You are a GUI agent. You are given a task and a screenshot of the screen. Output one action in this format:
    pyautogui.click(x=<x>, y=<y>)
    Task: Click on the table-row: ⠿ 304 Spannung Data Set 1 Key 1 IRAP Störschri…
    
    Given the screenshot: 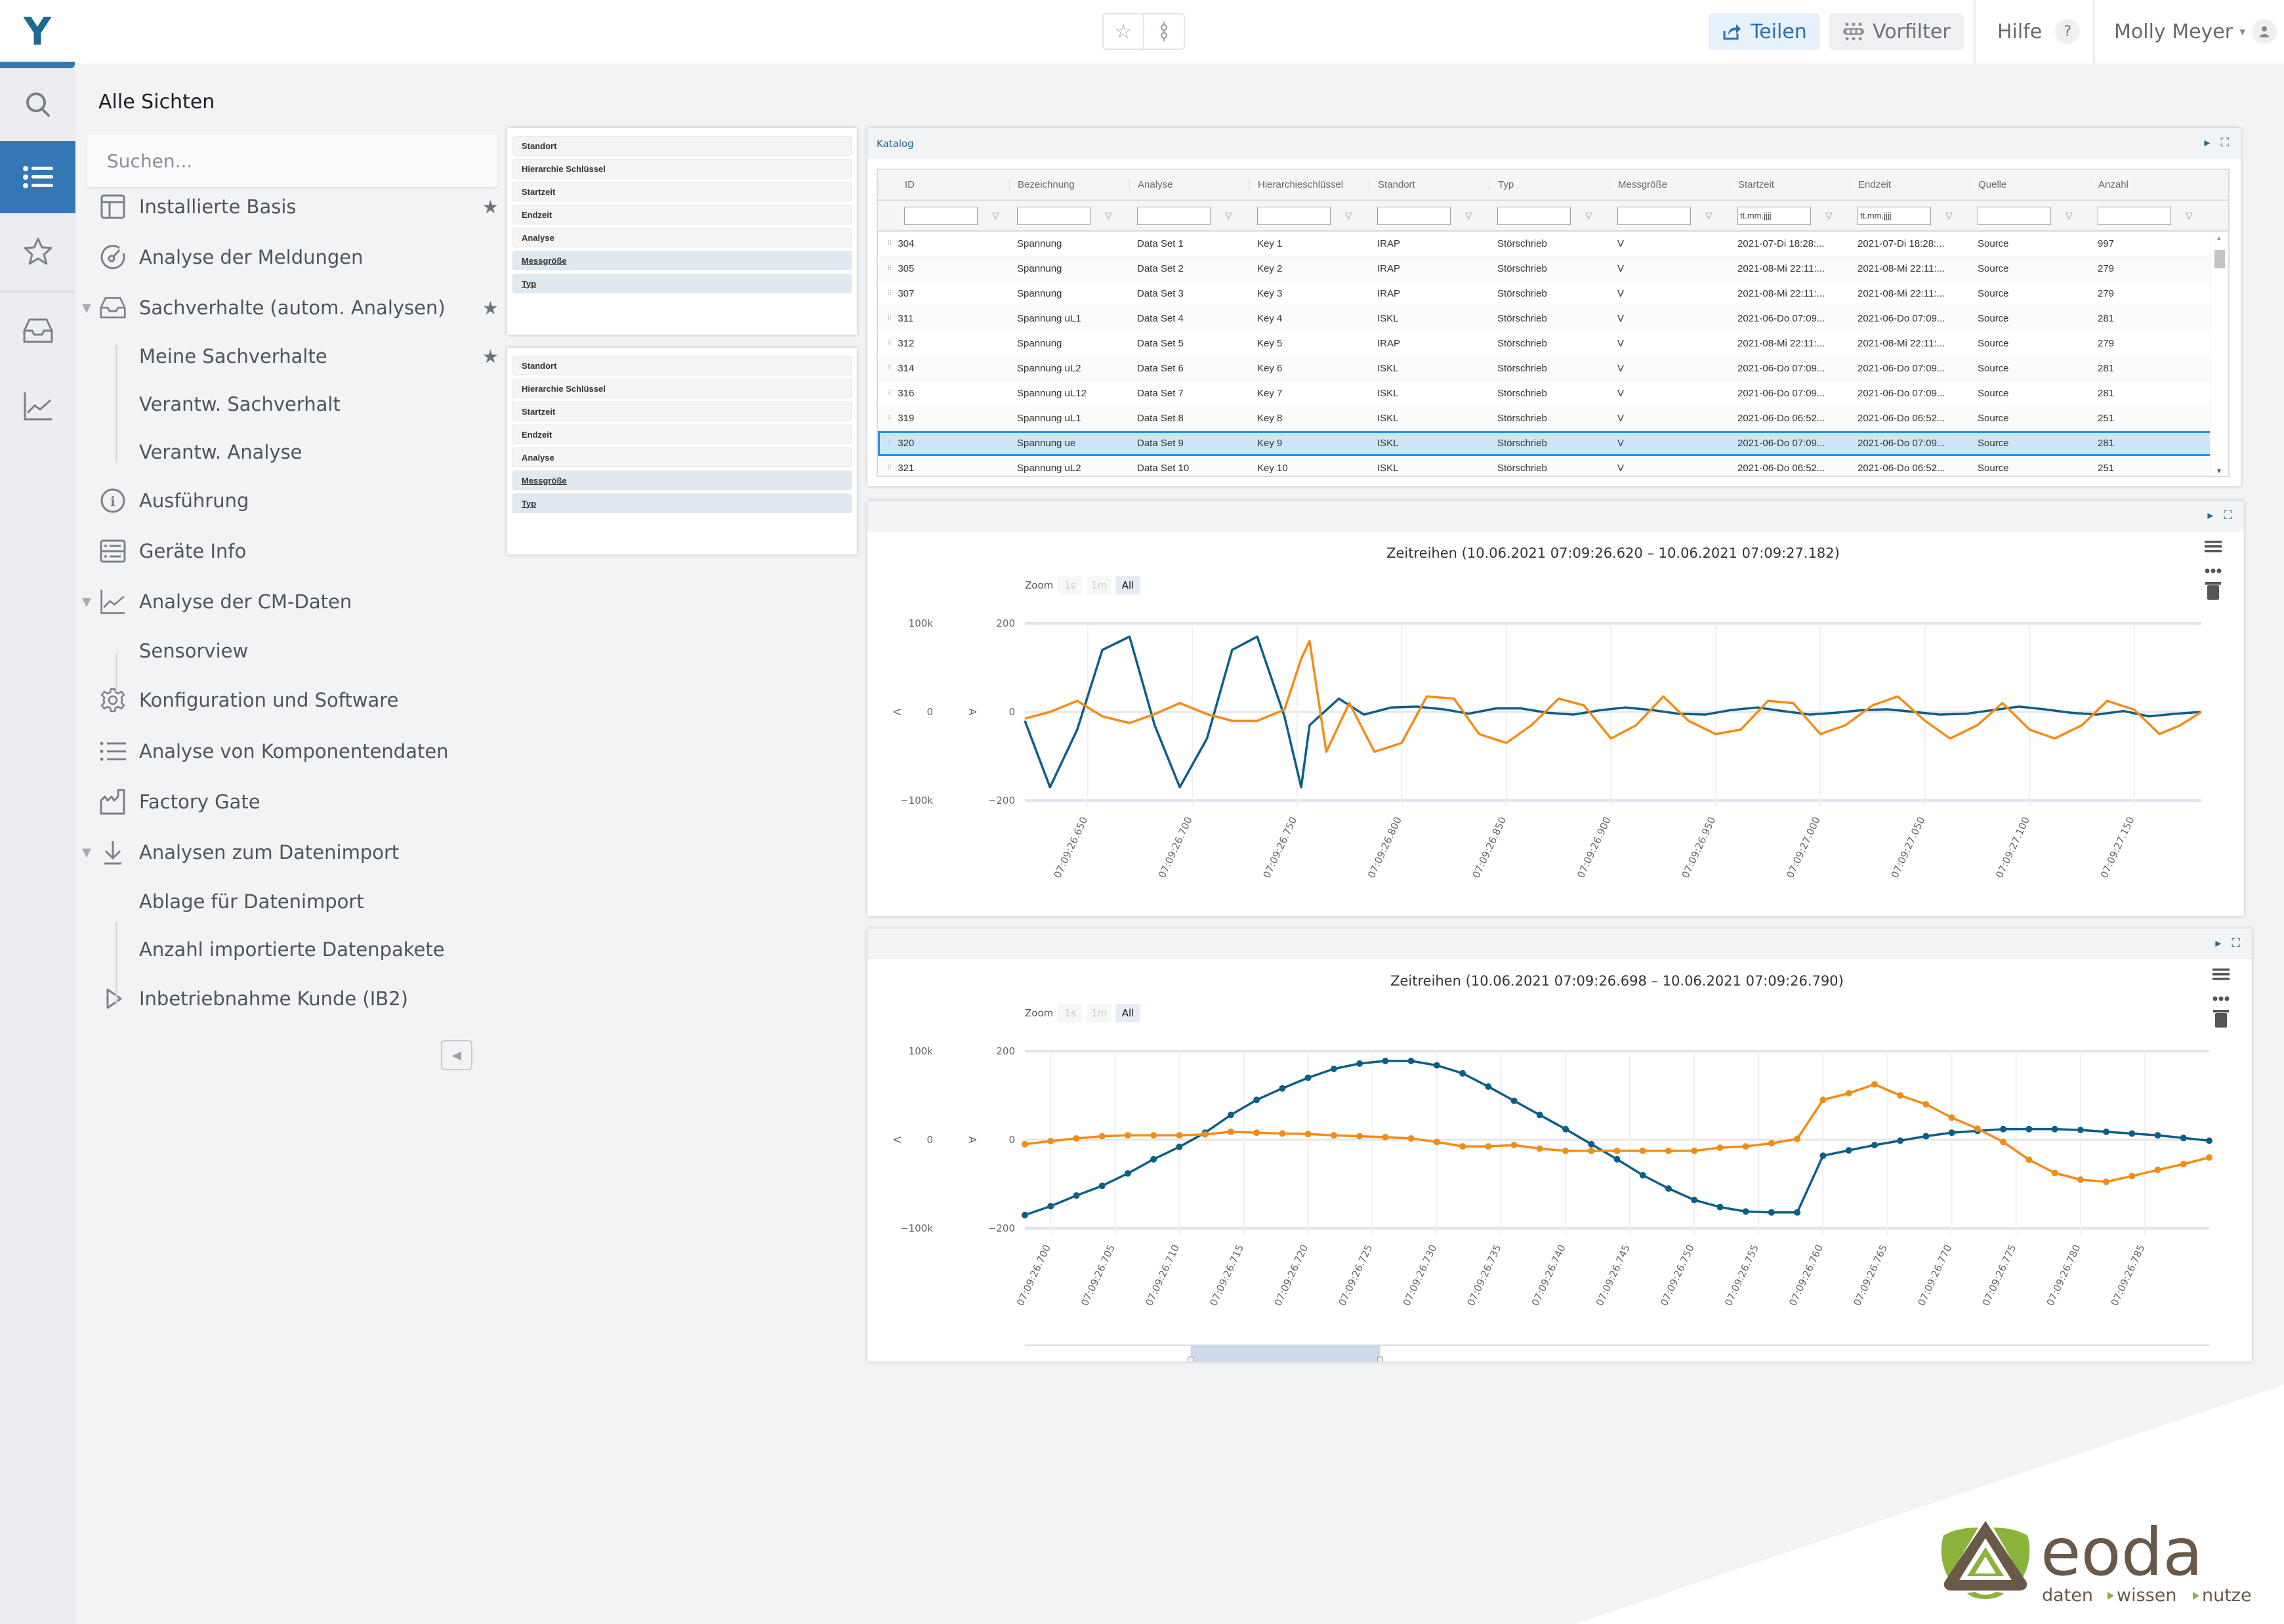 What is the action you would take?
    pyautogui.click(x=1553, y=245)
    